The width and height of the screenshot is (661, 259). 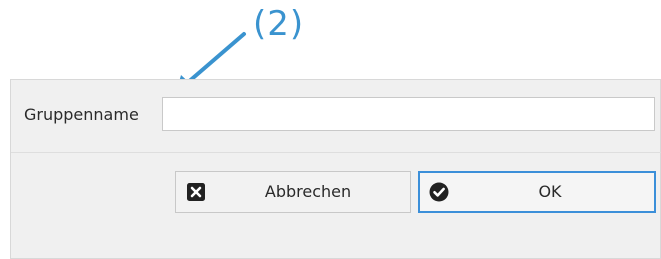 What do you see at coordinates (279, 24) in the screenshot?
I see `annotation-label: (2)` at bounding box center [279, 24].